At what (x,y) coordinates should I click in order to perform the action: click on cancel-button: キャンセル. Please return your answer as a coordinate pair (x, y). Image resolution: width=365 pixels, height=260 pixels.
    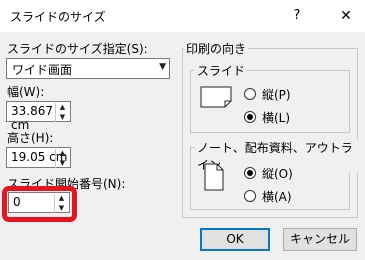
    Looking at the image, I should click on (320, 239).